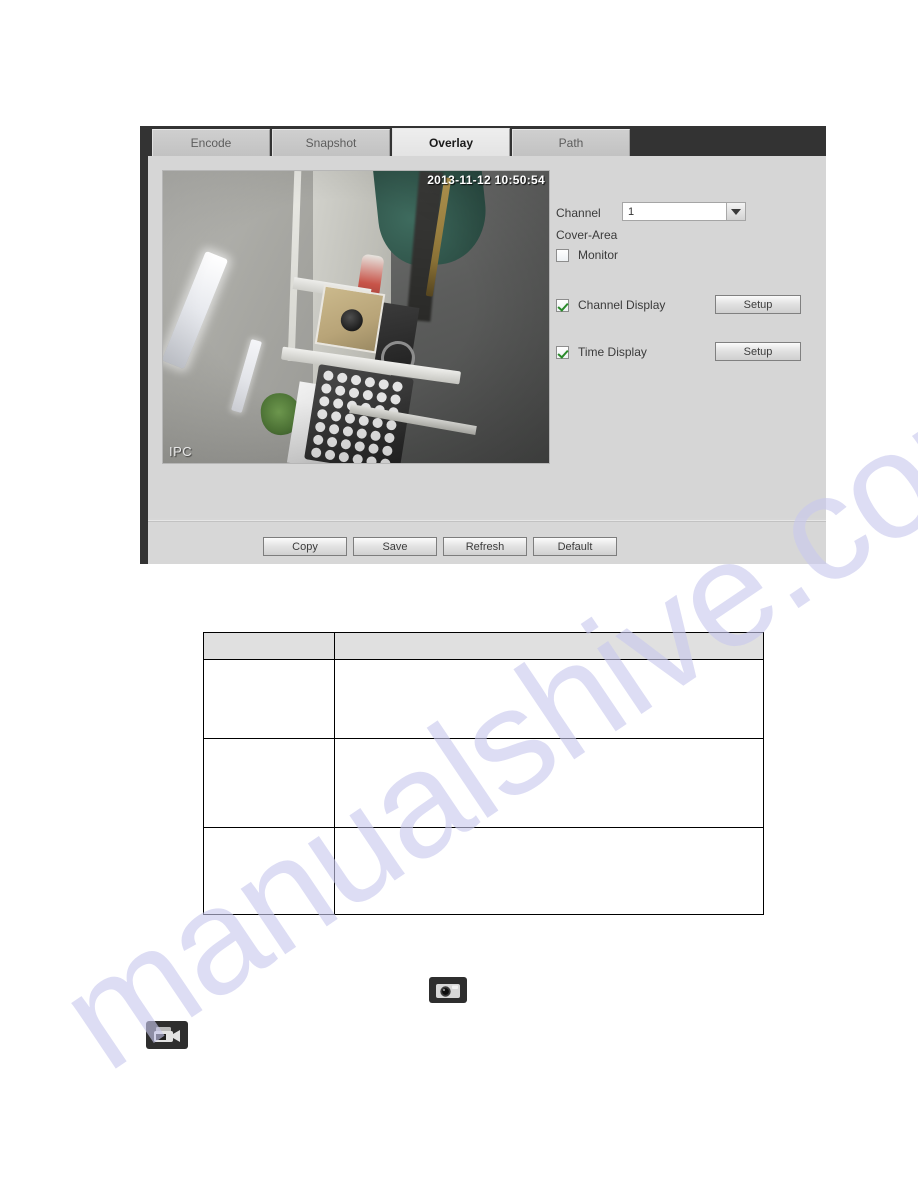 This screenshot has width=918, height=1188. Describe the element at coordinates (487, 521) in the screenshot. I see `footer-divider` at that location.